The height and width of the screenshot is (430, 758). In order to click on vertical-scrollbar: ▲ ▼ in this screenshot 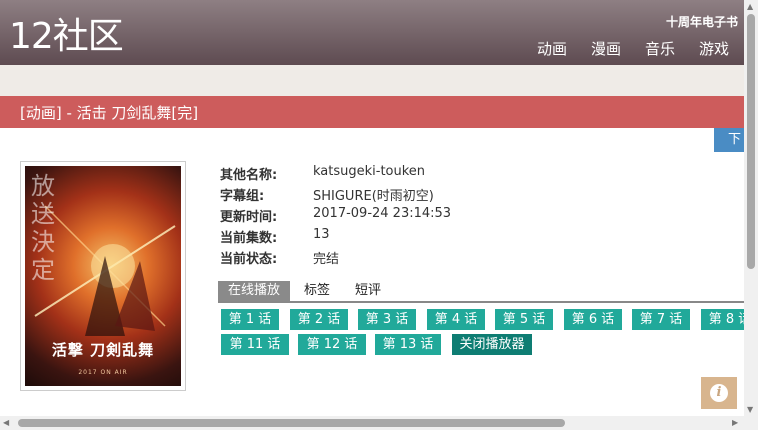, I will do `click(751, 215)`.